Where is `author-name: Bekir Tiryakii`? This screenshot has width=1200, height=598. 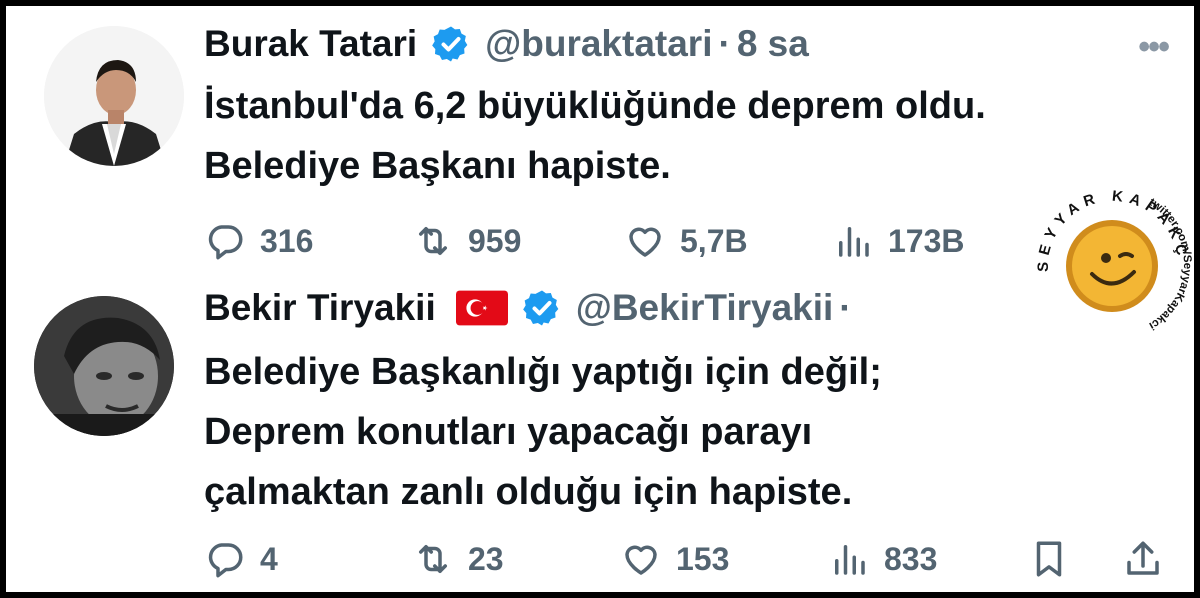 author-name: Bekir Tiryakii is located at coordinates (320, 308).